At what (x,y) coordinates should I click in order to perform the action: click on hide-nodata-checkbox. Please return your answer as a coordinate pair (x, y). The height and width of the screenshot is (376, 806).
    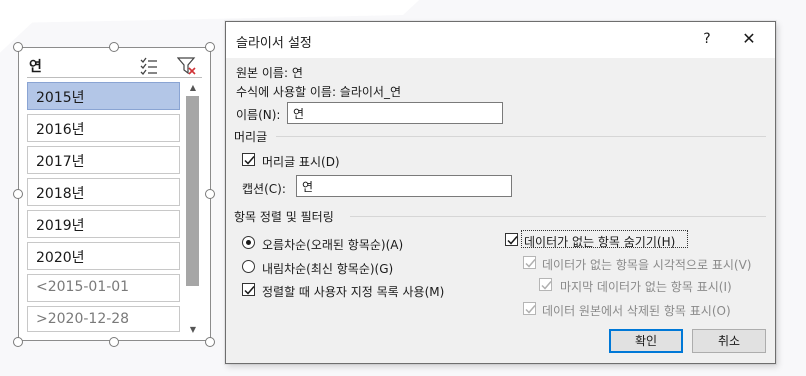
    Looking at the image, I should click on (511, 239).